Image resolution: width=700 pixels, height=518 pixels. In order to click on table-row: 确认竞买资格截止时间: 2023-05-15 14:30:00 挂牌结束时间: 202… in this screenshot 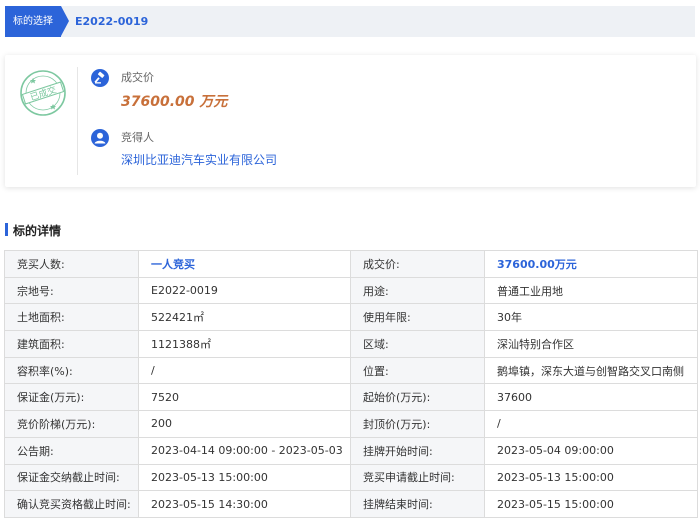, I will do `click(351, 504)`.